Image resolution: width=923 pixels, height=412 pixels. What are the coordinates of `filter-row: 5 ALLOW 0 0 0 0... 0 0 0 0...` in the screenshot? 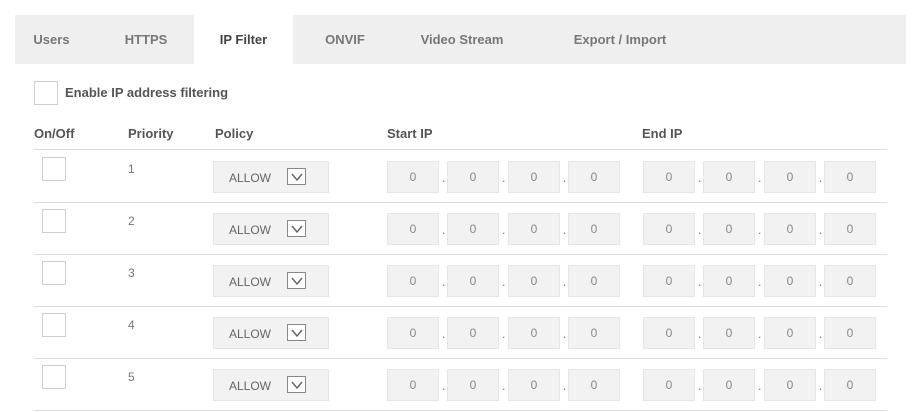 It's located at (460, 384).